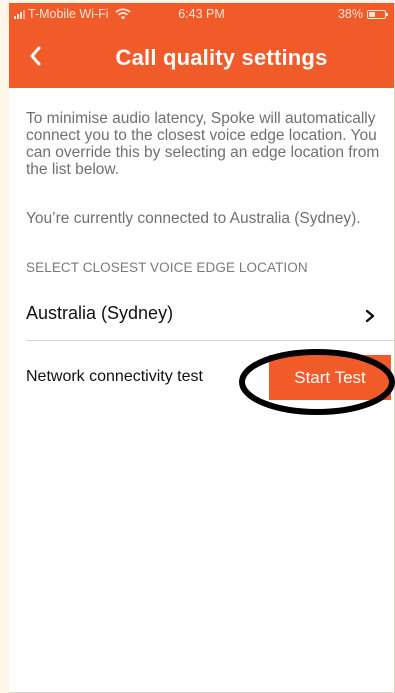 This screenshot has height=693, width=395. Describe the element at coordinates (387, 14) in the screenshot. I see `battery-nub` at that location.